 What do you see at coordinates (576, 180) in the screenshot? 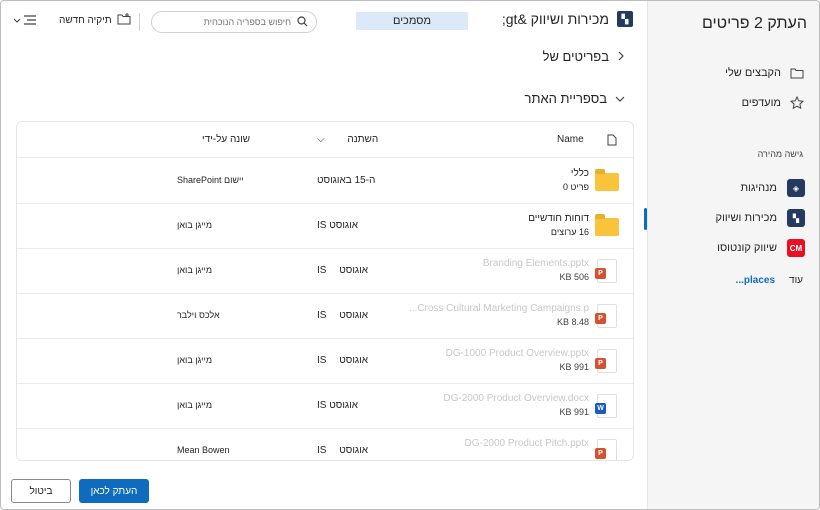
I see `row-name-cell: כללי פריט 0` at bounding box center [576, 180].